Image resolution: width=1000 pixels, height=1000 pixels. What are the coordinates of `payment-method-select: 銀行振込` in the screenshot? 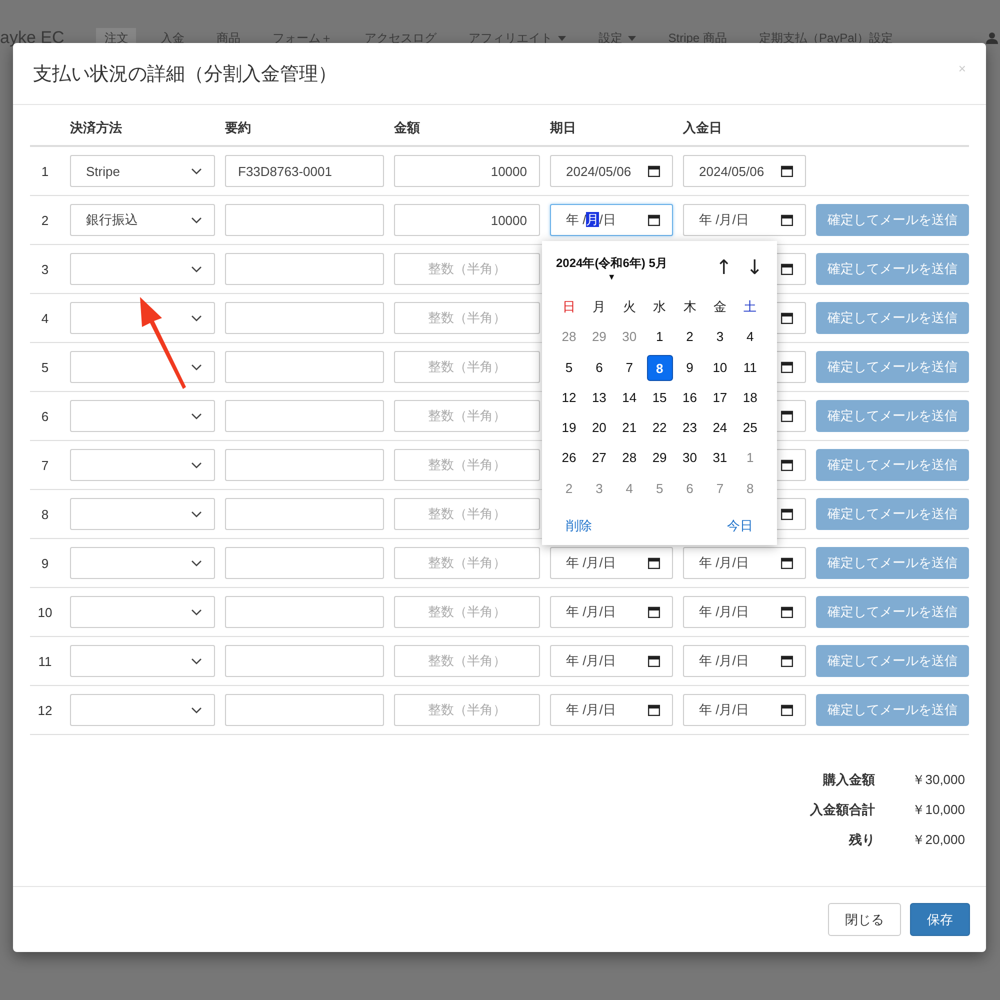 It's located at (142, 220).